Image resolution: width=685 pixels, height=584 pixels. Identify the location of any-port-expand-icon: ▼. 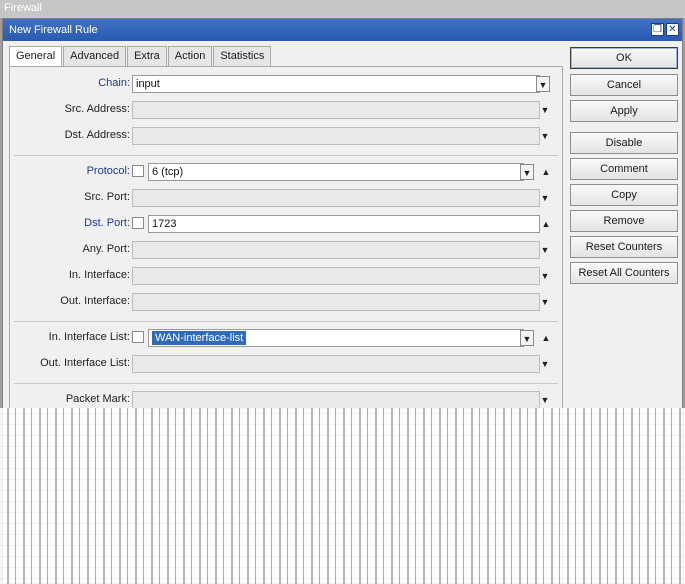
(545, 250).